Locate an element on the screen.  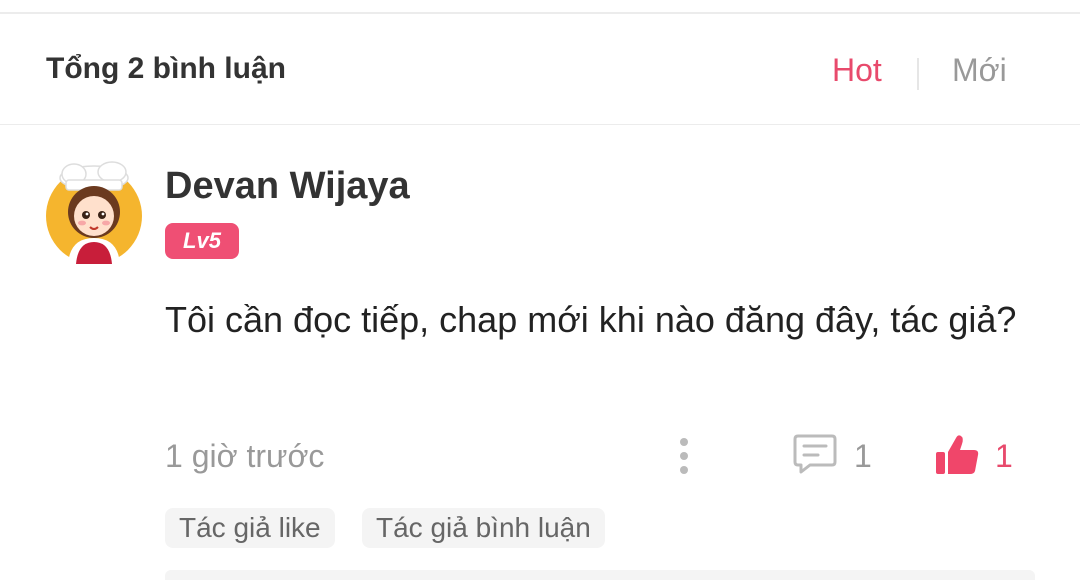
sort-new-tab: Mới is located at coordinates (979, 70).